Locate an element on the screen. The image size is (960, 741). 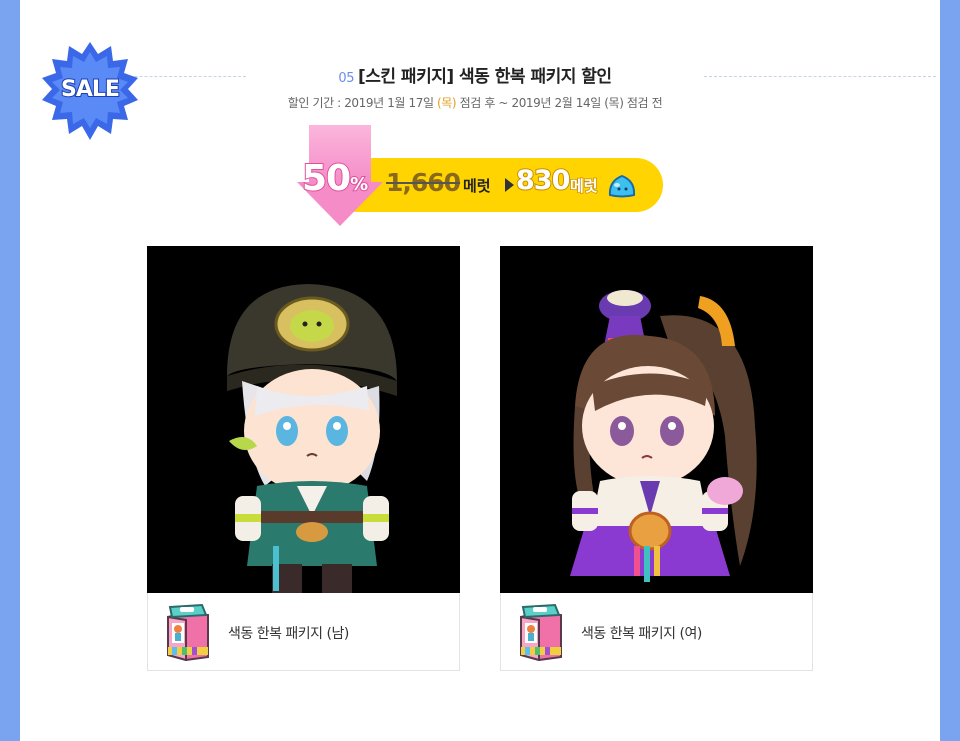
product-name-female: 색동 한복 패키지 (여) is located at coordinates (641, 634).